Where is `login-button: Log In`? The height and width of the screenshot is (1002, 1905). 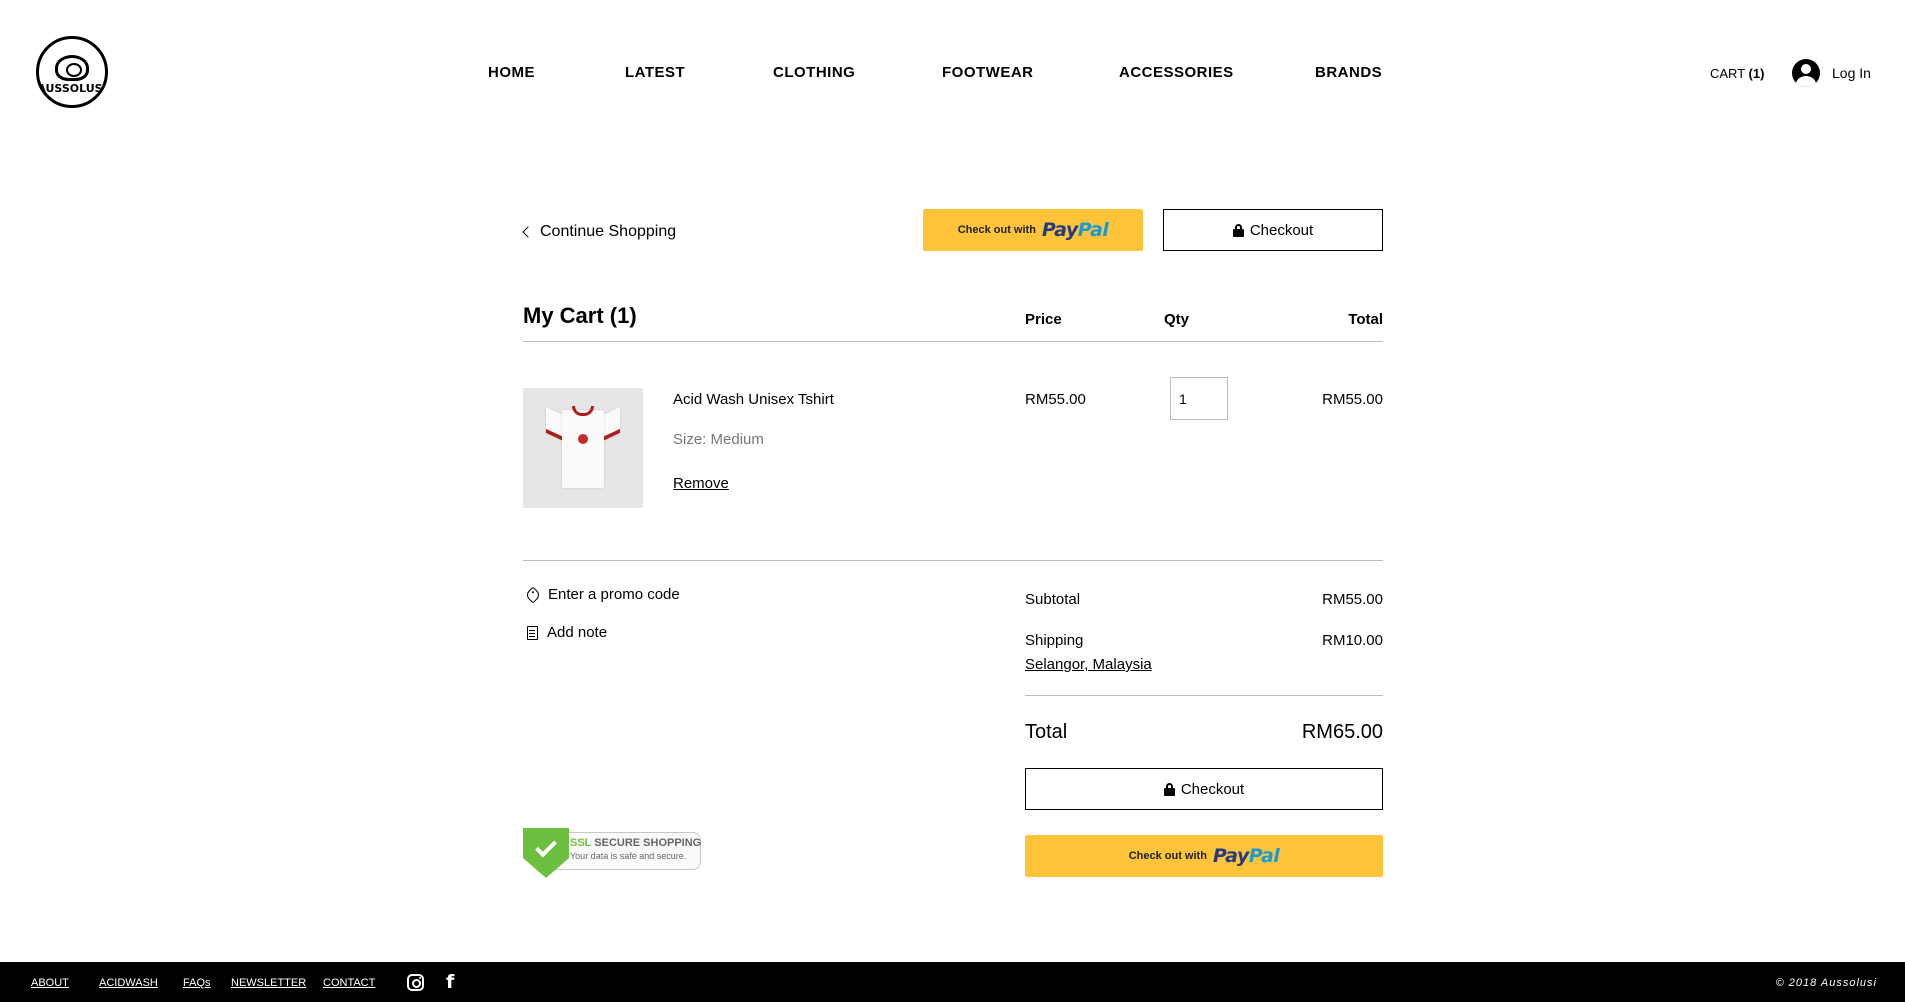 login-button: Log In is located at coordinates (1831, 73).